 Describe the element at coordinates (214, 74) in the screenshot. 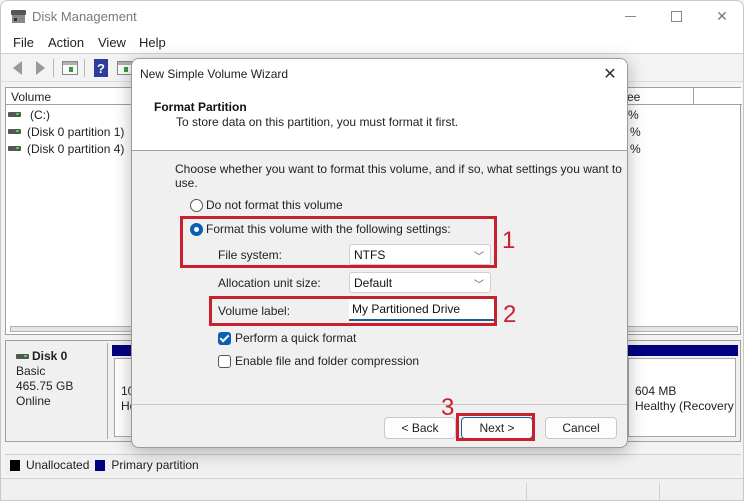

I see `wizard-title: New Simple Volume Wizard` at that location.